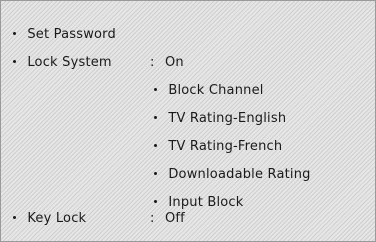  Describe the element at coordinates (174, 218) in the screenshot. I see `key-lock-status: Off` at that location.